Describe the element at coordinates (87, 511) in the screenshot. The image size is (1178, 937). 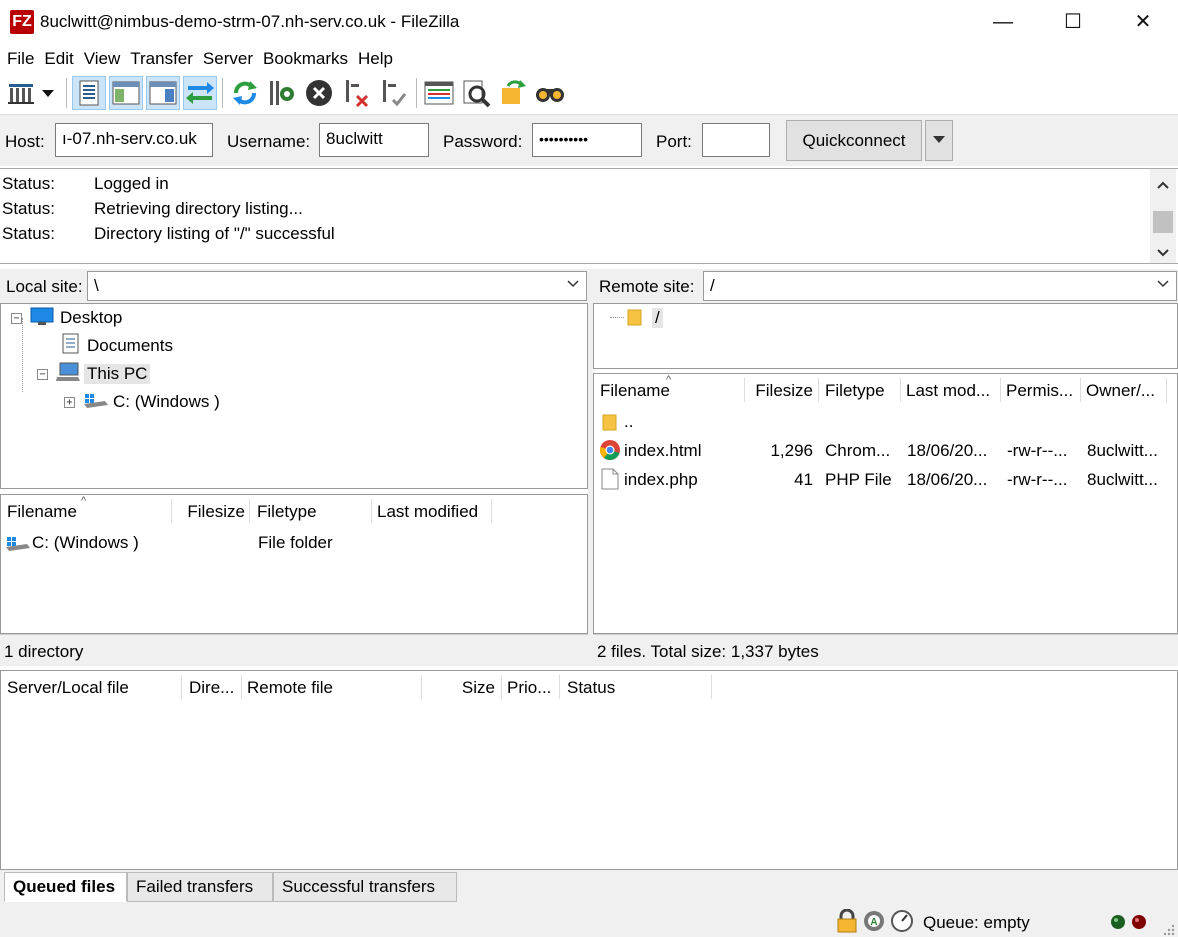
I see `local-col-filename: Filename` at that location.